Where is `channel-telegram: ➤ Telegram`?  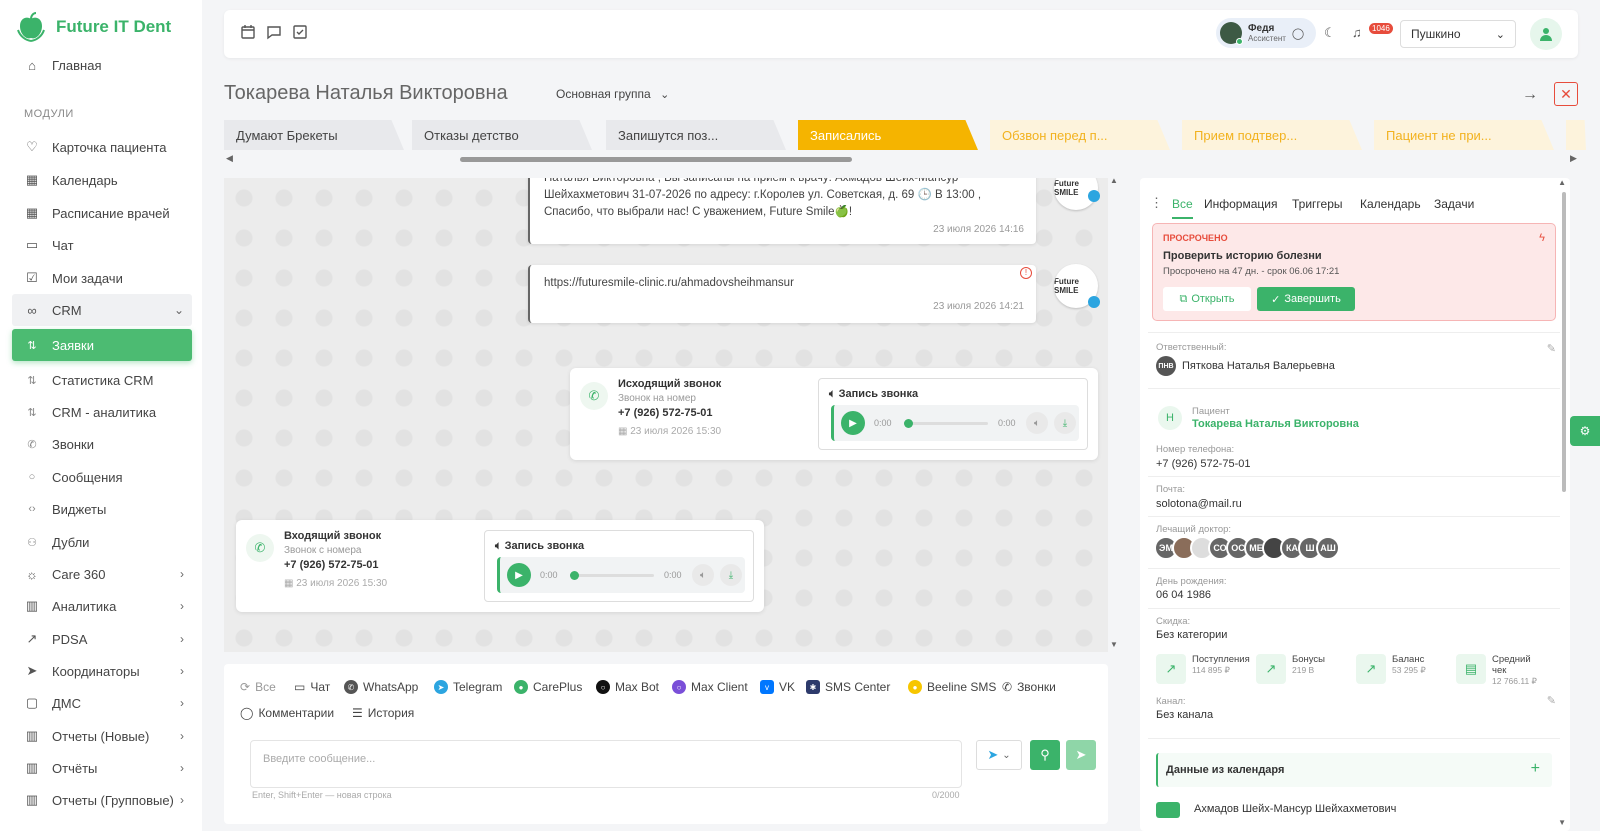 channel-telegram: ➤ Telegram is located at coordinates (468, 687).